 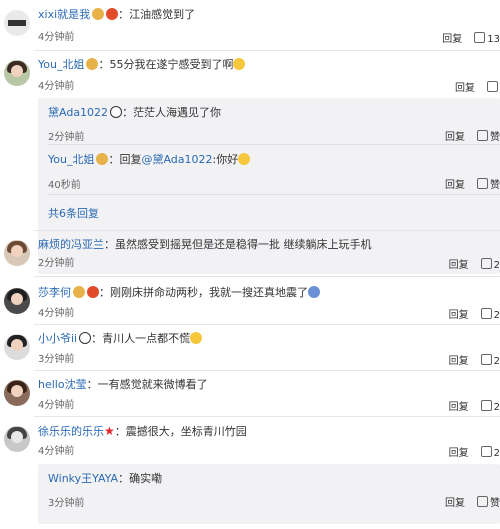 What do you see at coordinates (83, 478) in the screenshot?
I see `reply-username-link: Winky王YAYA` at bounding box center [83, 478].